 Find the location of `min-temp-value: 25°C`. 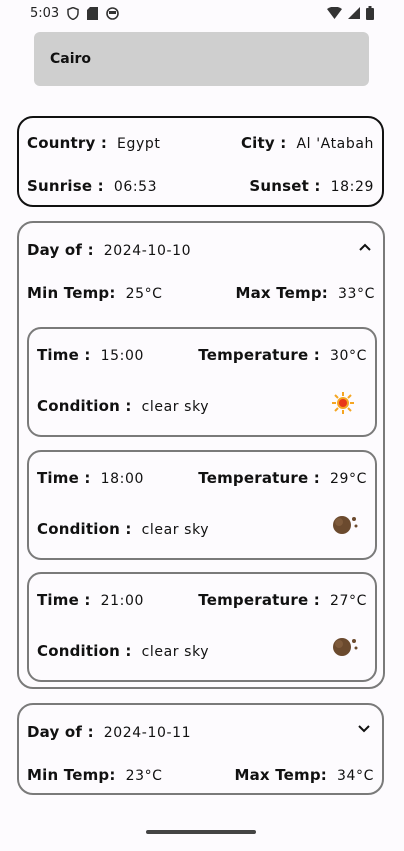

min-temp-value: 25°C is located at coordinates (144, 294).